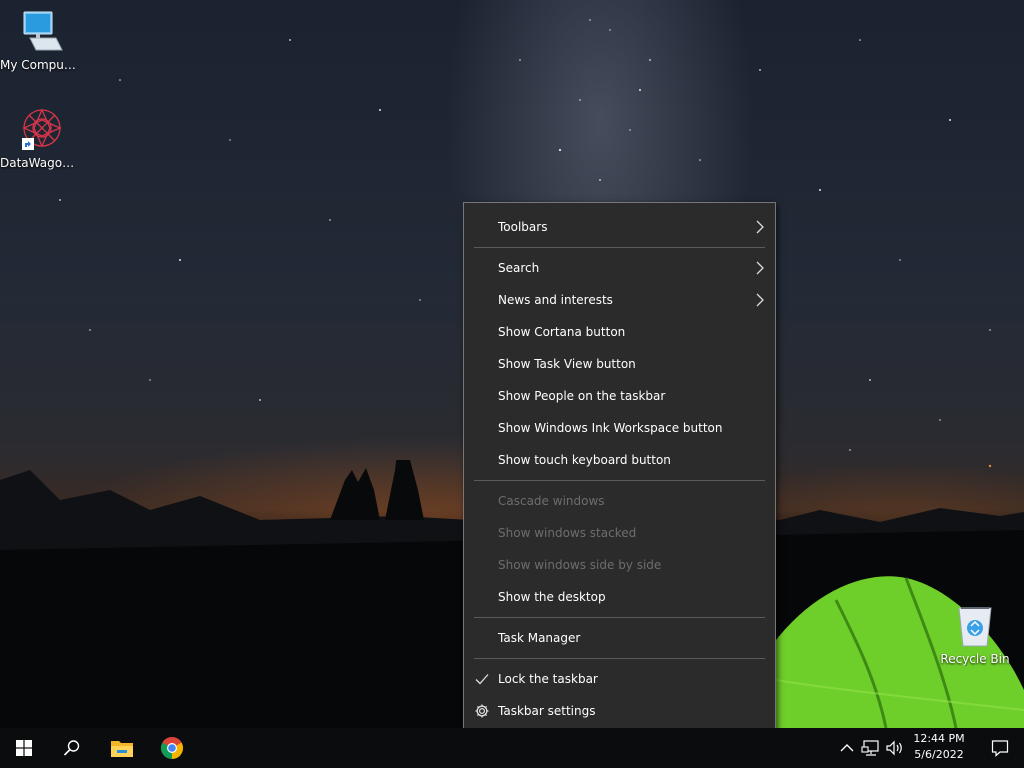  Describe the element at coordinates (548, 679) in the screenshot. I see `menu-item-label: Lock the taskbar` at that location.